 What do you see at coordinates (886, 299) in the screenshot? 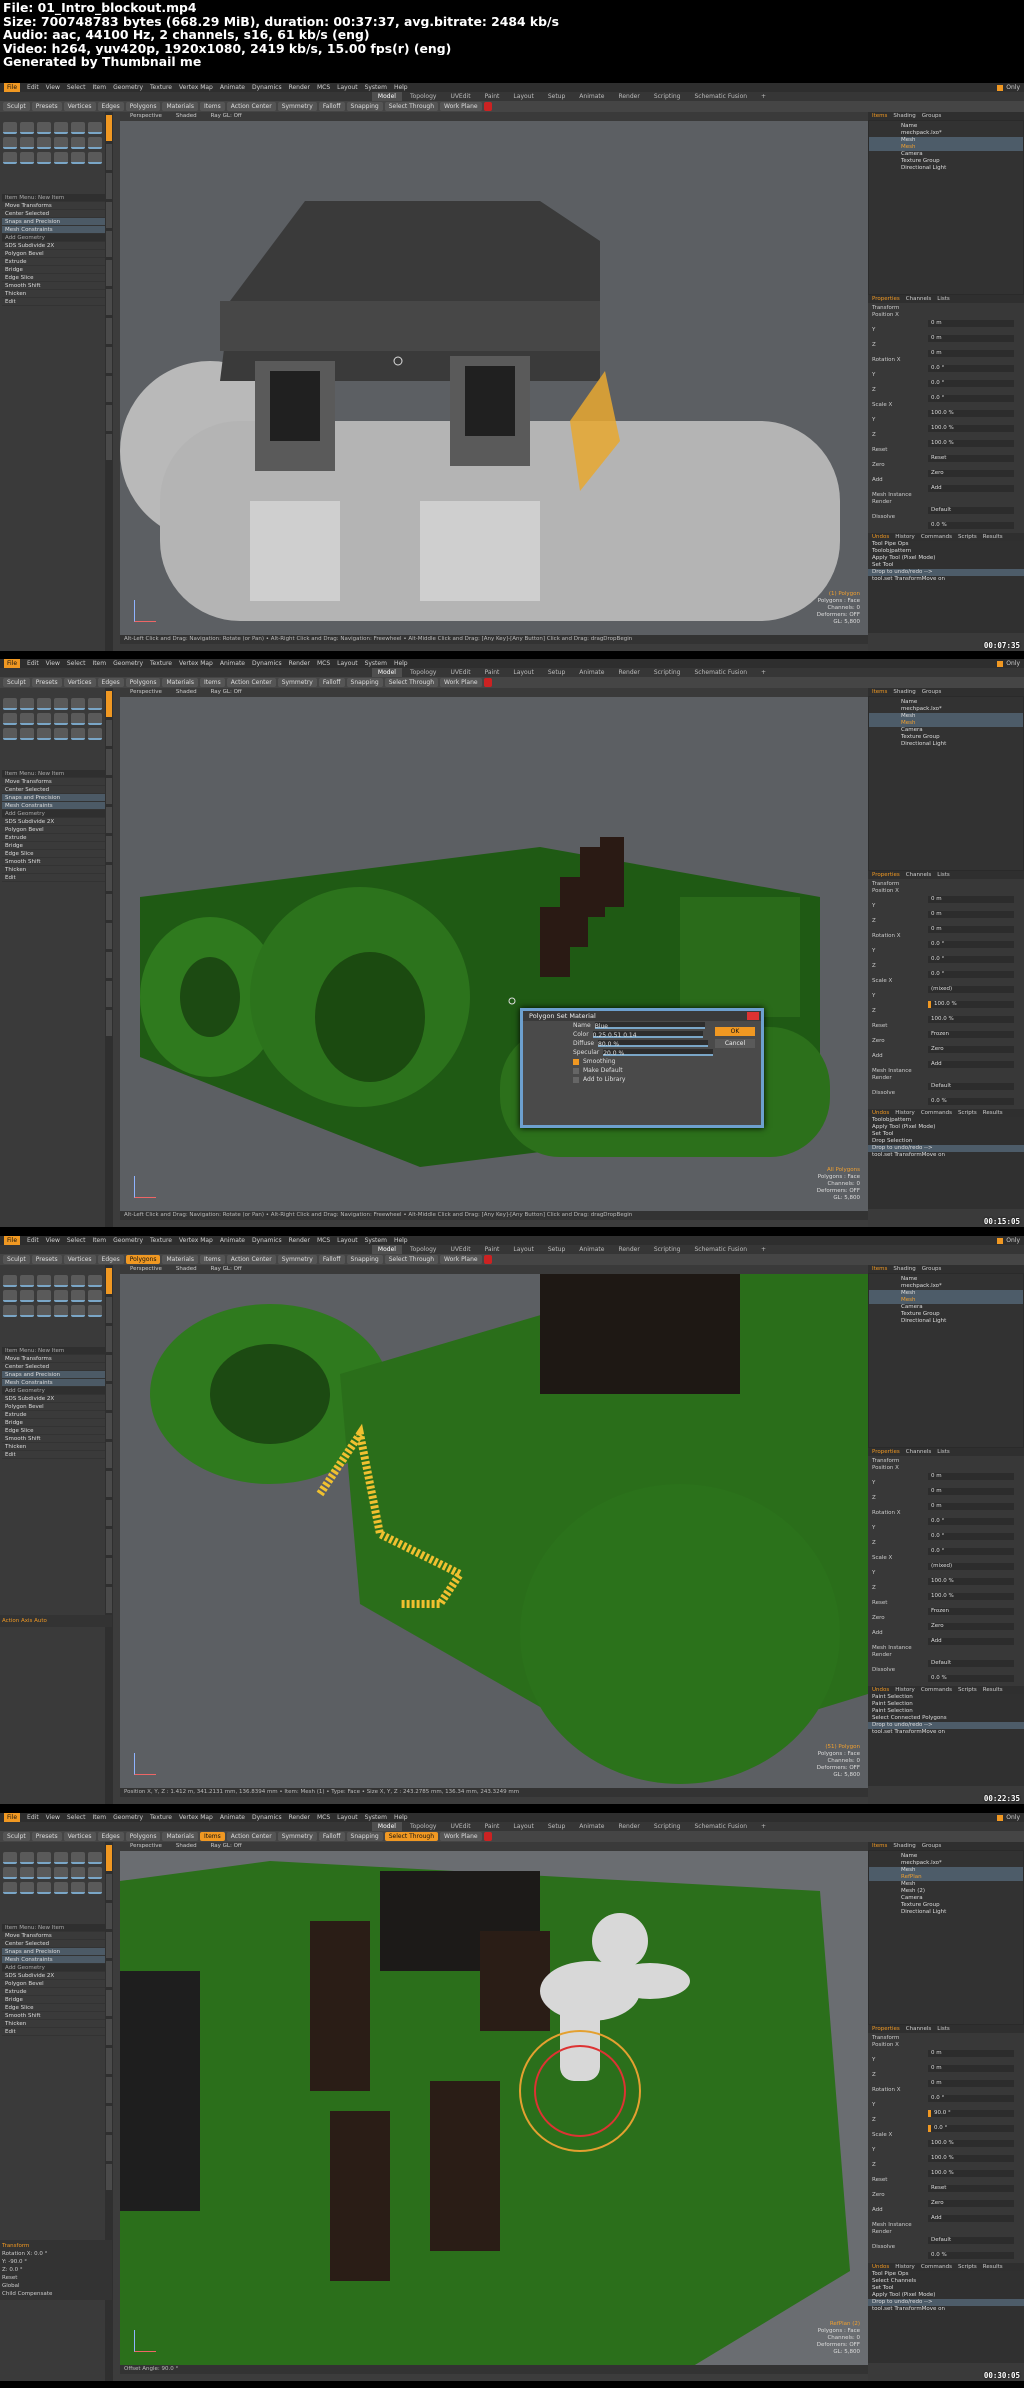
I see `properties-tab: Properties` at bounding box center [886, 299].